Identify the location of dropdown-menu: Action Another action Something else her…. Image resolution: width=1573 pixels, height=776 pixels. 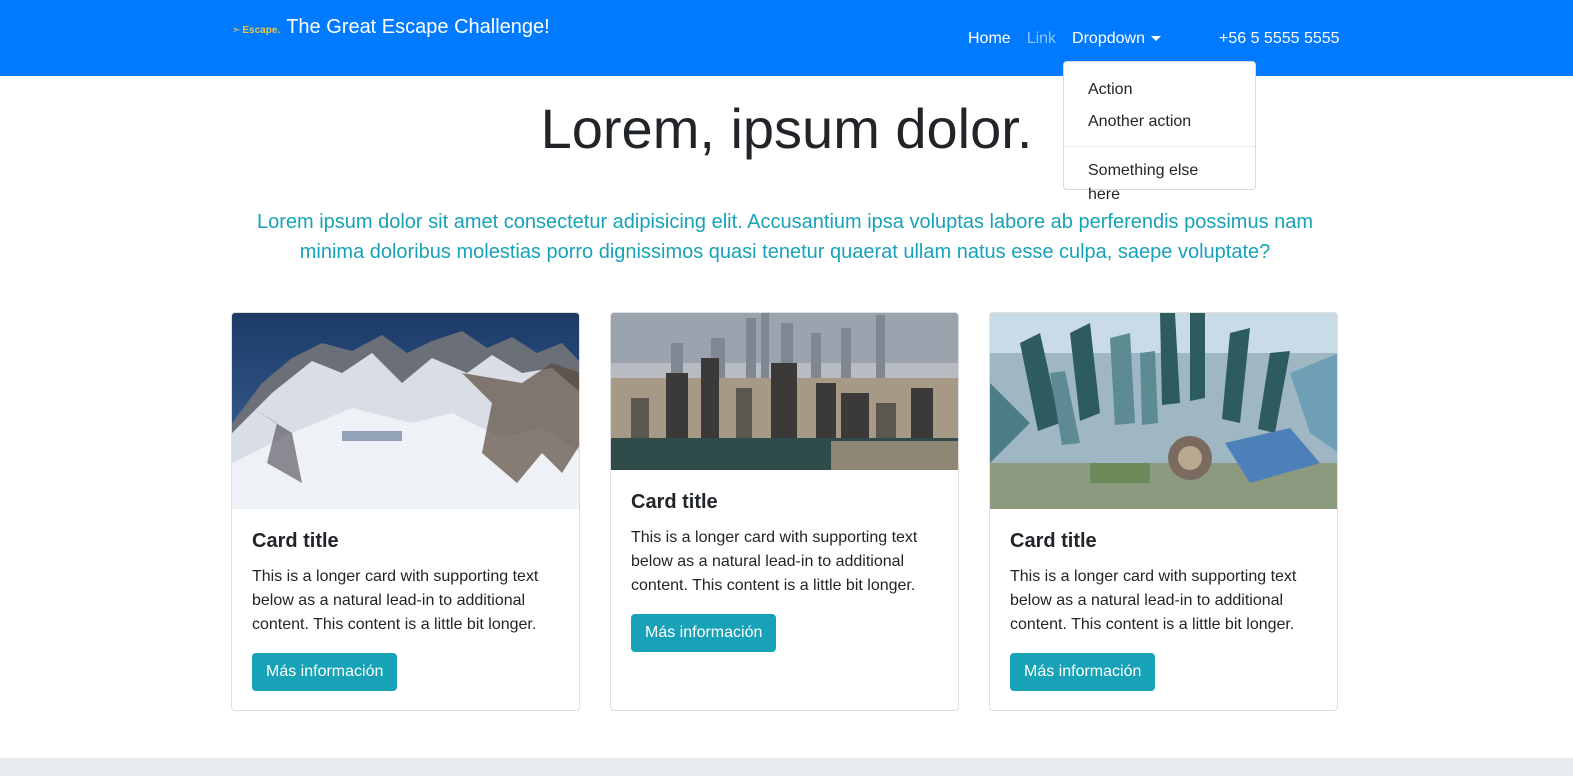
(1159, 132).